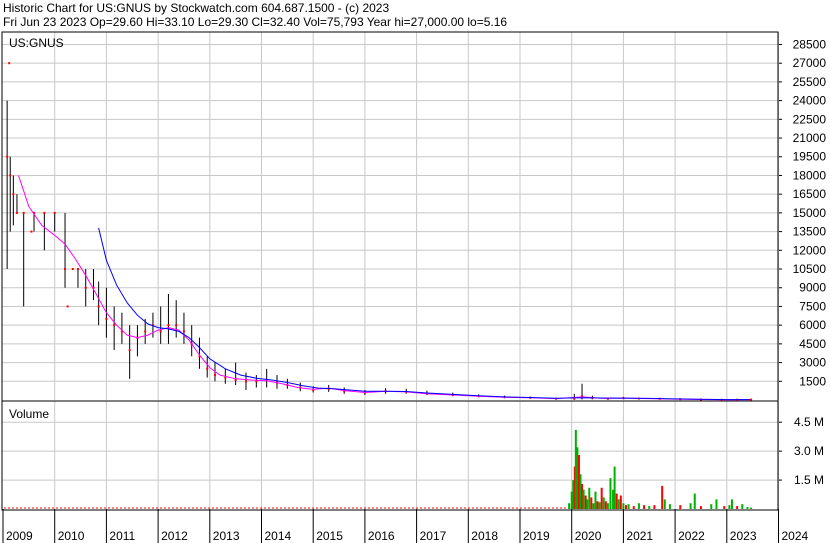  I want to click on price-tick-label: 22500, so click(810, 119).